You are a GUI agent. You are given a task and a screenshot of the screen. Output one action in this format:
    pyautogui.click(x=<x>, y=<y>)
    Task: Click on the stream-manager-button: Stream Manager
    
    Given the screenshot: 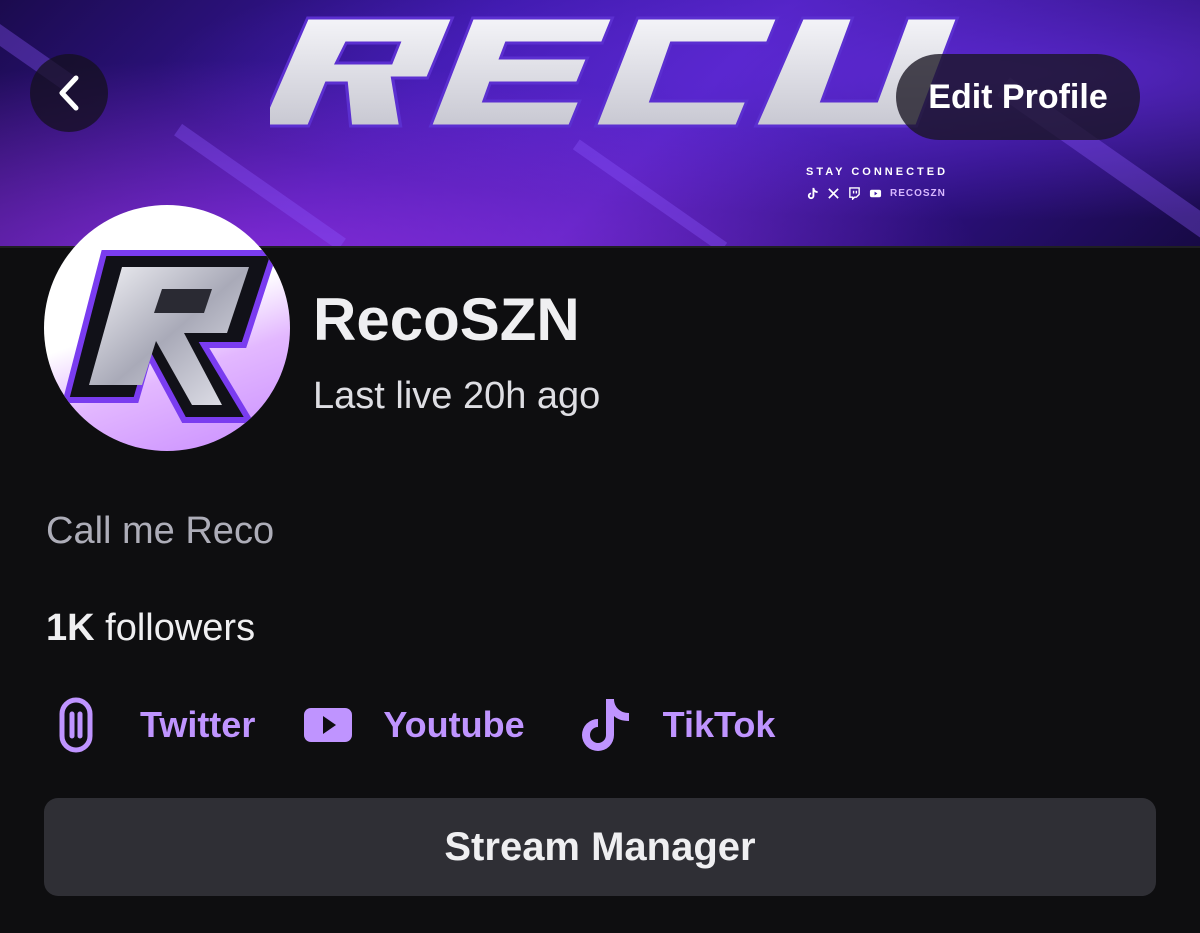 What is the action you would take?
    pyautogui.click(x=600, y=847)
    